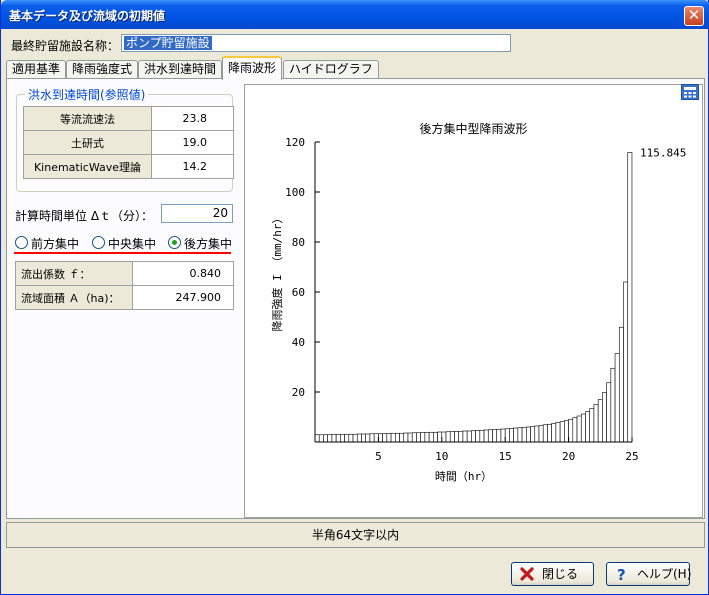 The width and height of the screenshot is (709, 595). Describe the element at coordinates (192, 118) in the screenshot. I see `table-value: 23.8` at that location.